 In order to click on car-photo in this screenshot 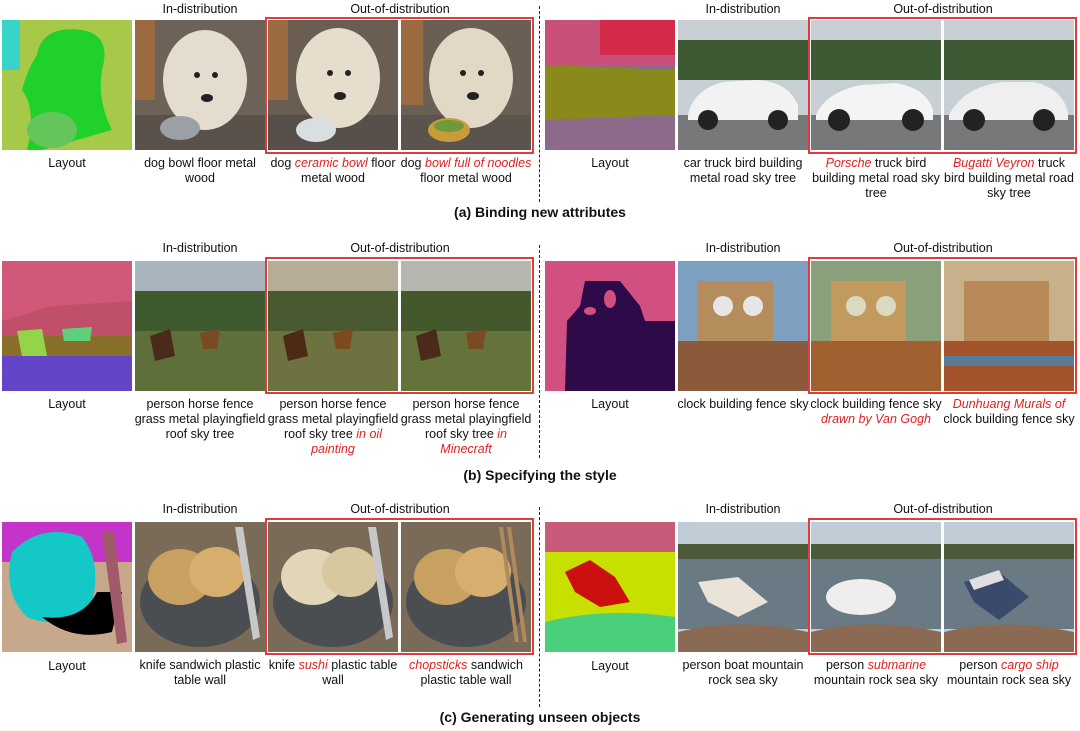, I will do `click(743, 85)`.